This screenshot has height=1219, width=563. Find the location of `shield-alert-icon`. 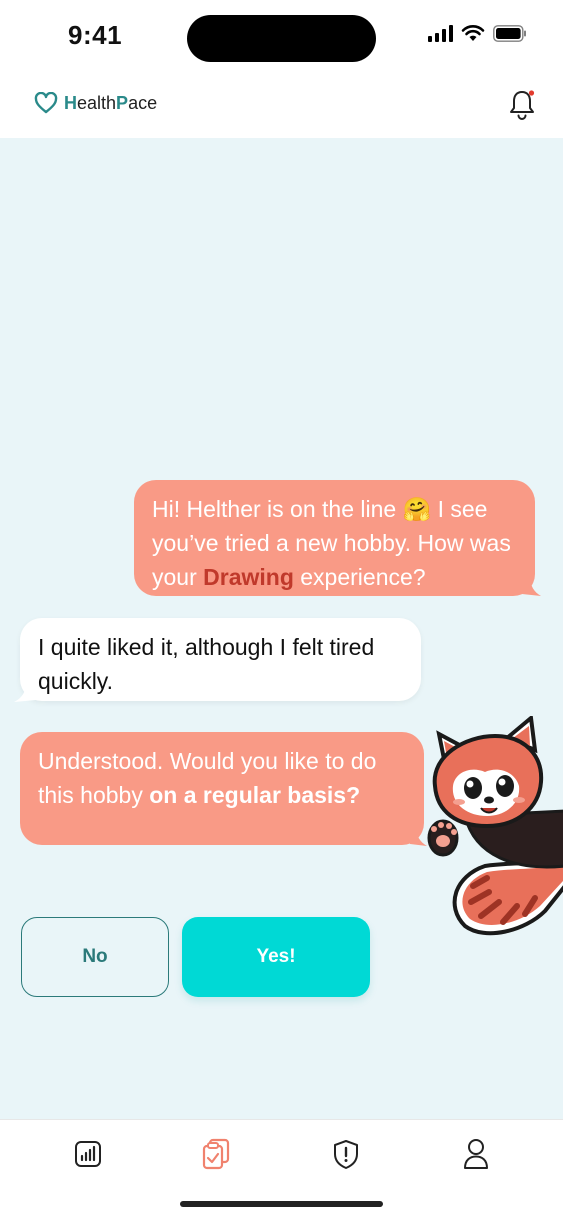

shield-alert-icon is located at coordinates (346, 1154).